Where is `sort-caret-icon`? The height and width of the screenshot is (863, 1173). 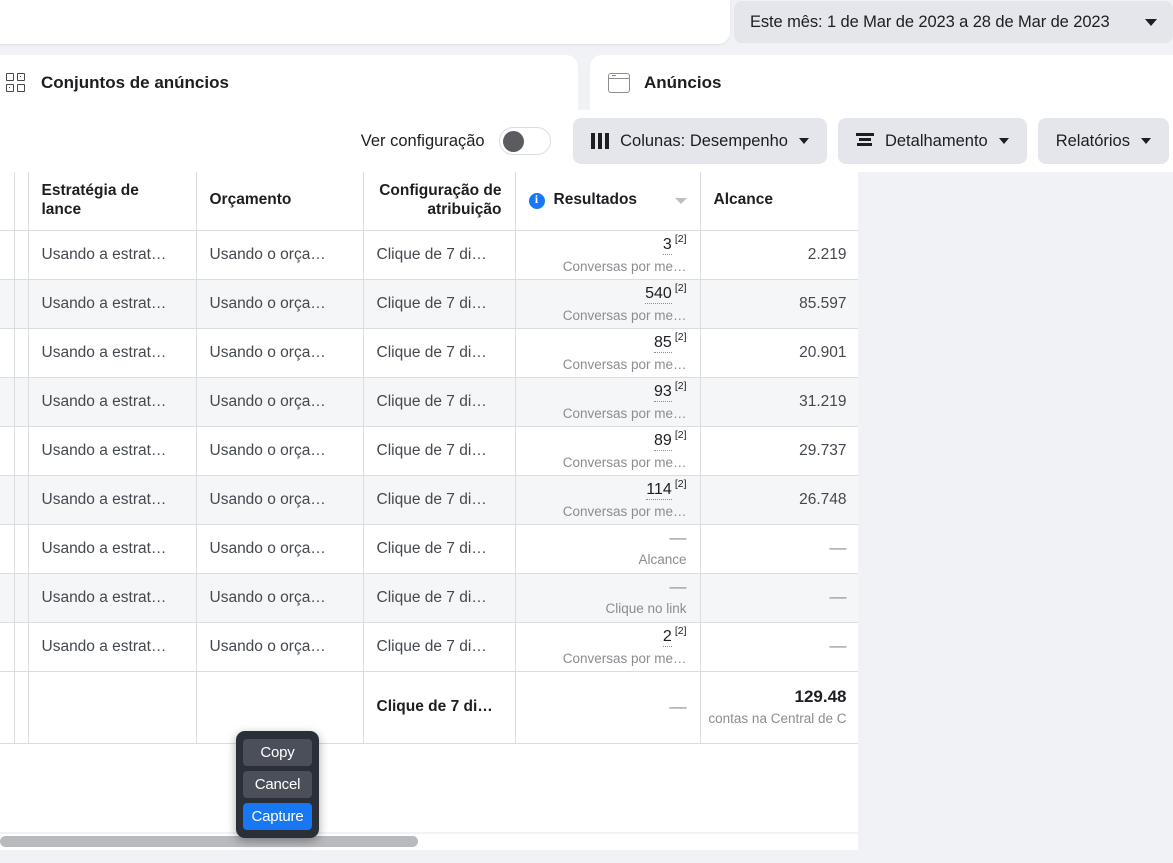 sort-caret-icon is located at coordinates (680, 200).